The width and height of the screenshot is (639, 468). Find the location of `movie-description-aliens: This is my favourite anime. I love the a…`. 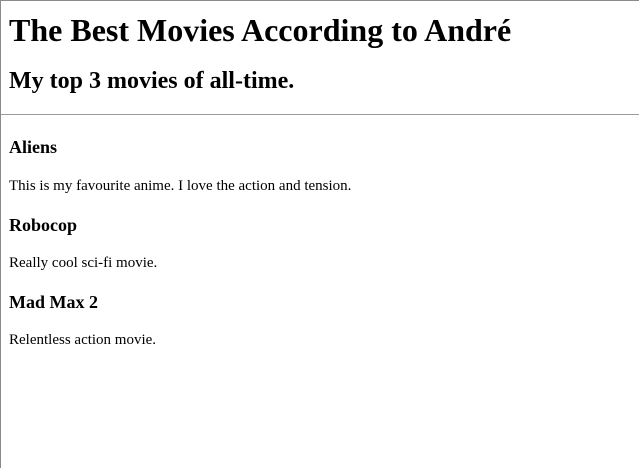

movie-description-aliens: This is my favourite anime. I love the a… is located at coordinates (180, 186).